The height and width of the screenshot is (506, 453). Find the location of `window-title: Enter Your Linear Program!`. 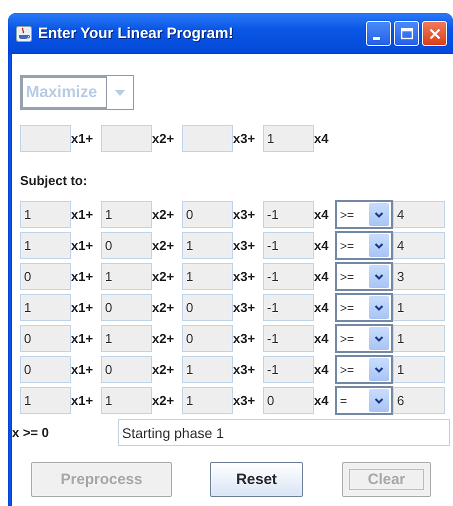

window-title: Enter Your Linear Program! is located at coordinates (136, 33).